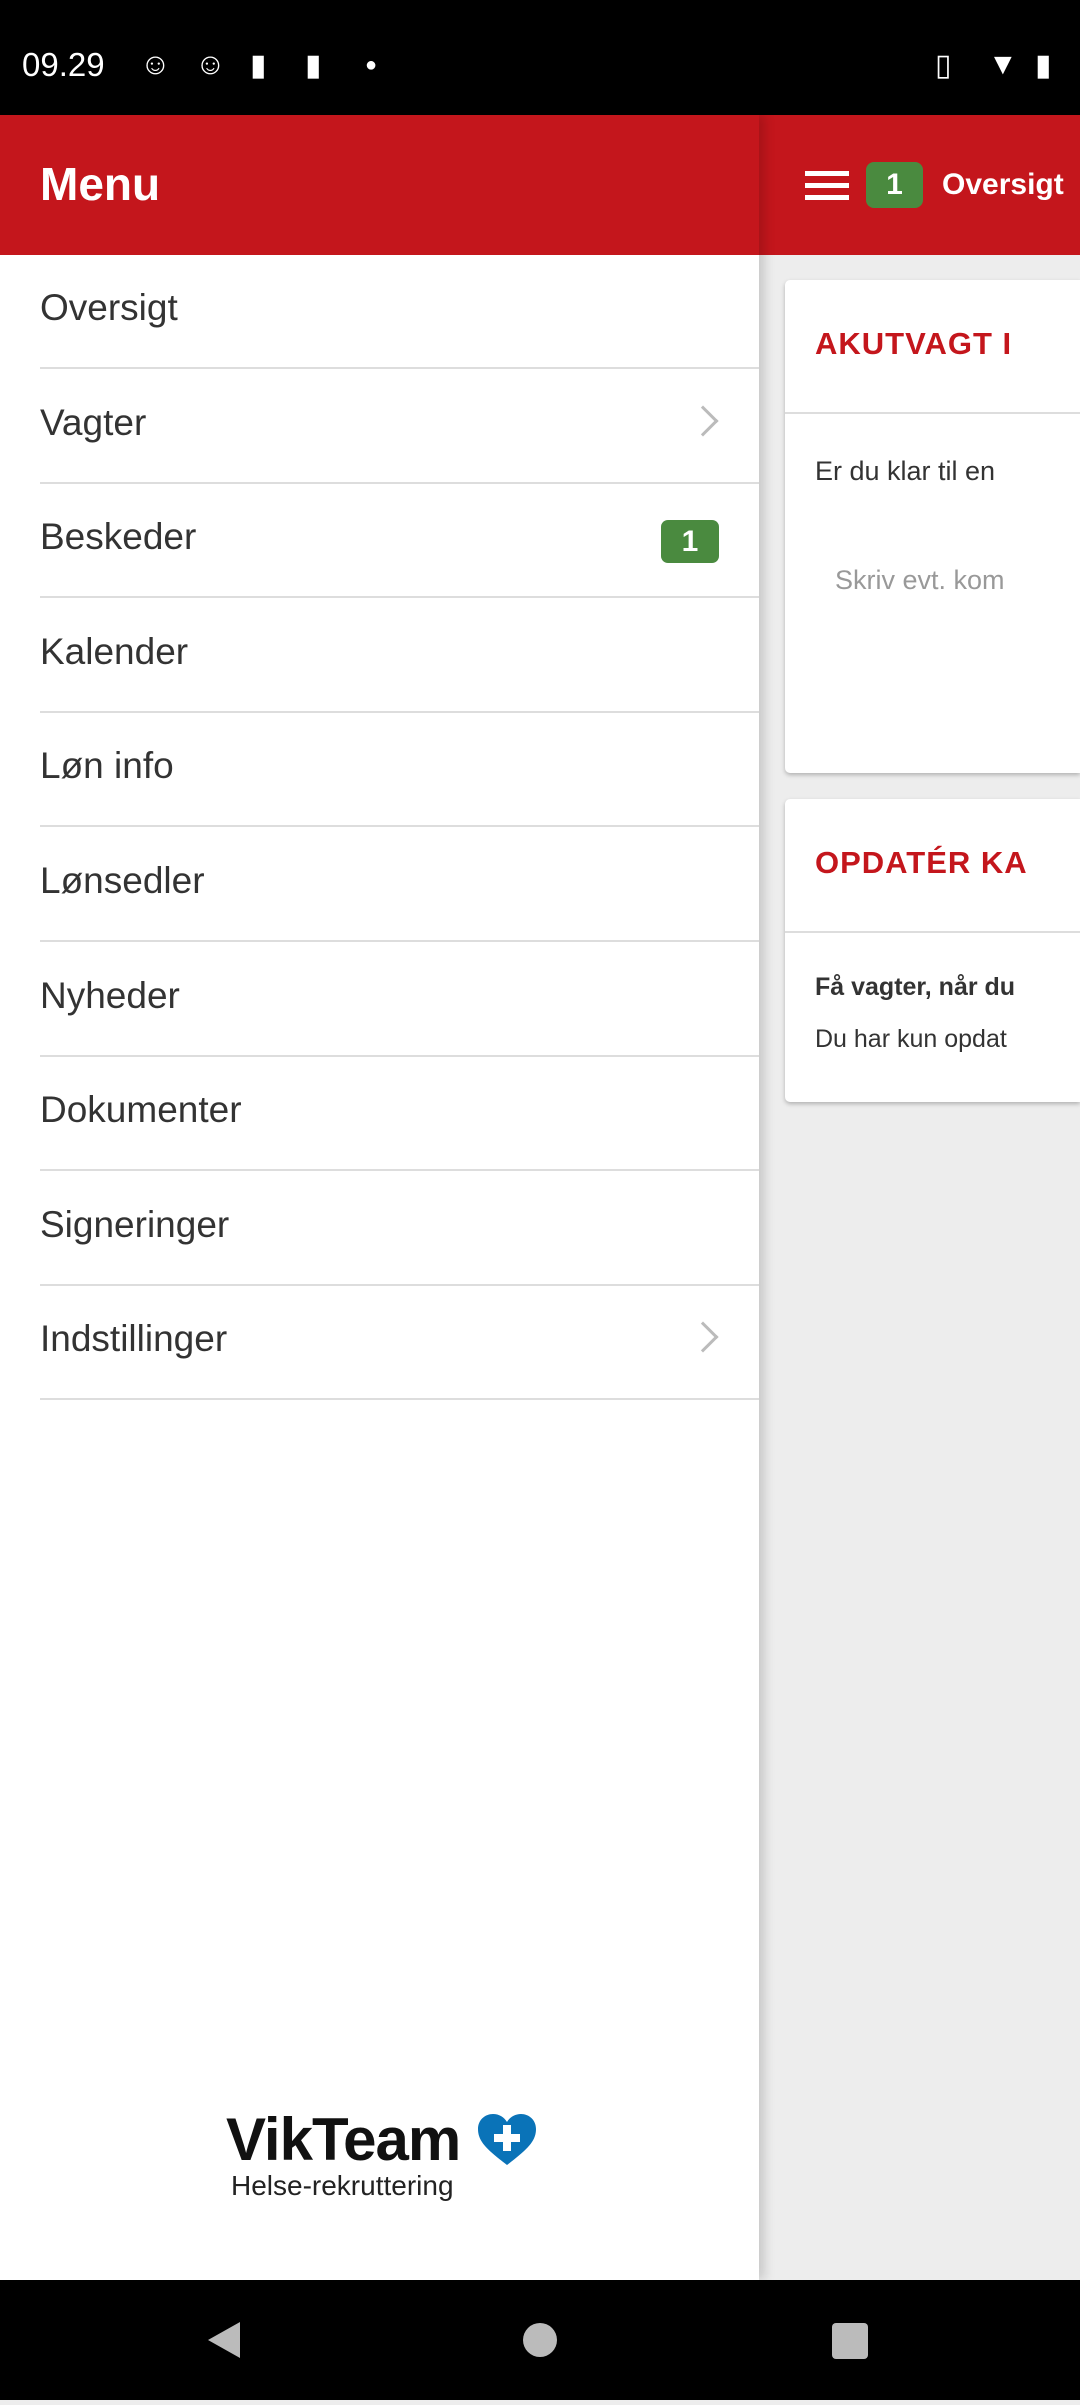 The image size is (1080, 2405). I want to click on menu-item-label: Kalender, so click(114, 651).